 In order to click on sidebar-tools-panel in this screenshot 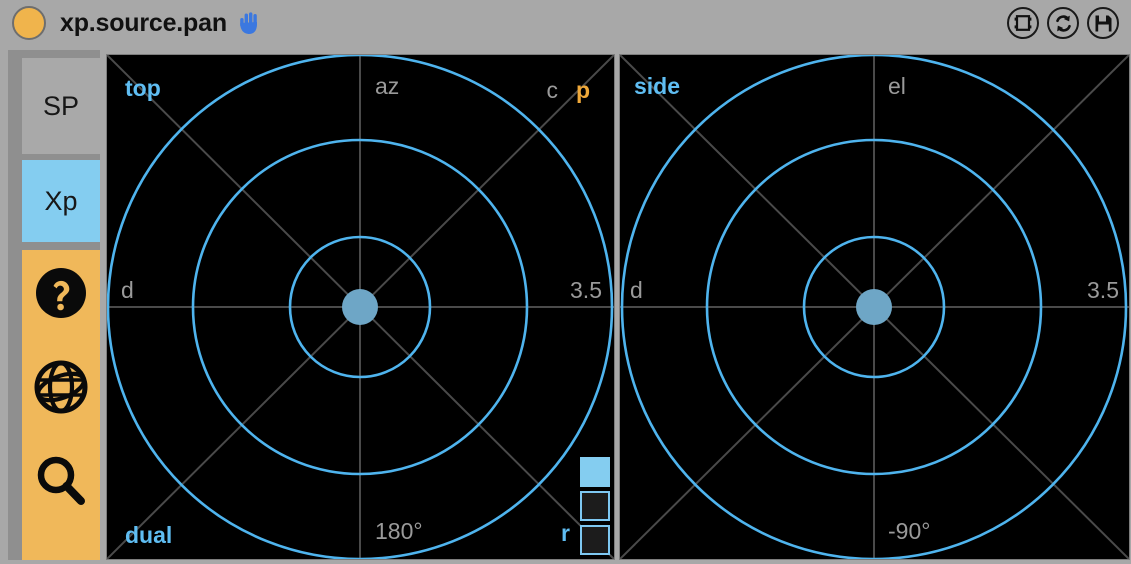, I will do `click(61, 405)`.